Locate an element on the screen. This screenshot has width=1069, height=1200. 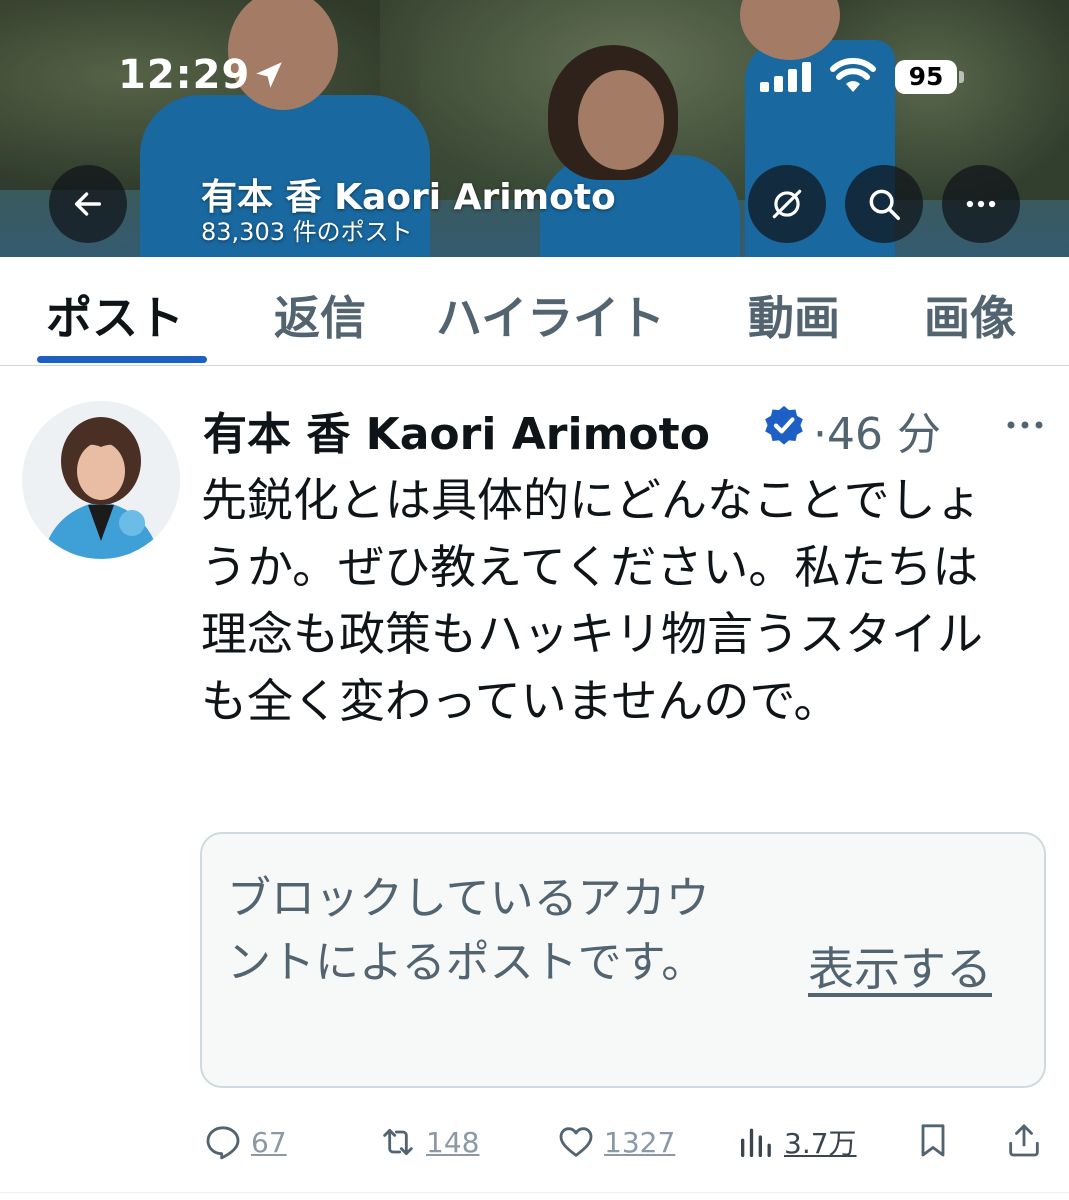
back-button is located at coordinates (88, 204).